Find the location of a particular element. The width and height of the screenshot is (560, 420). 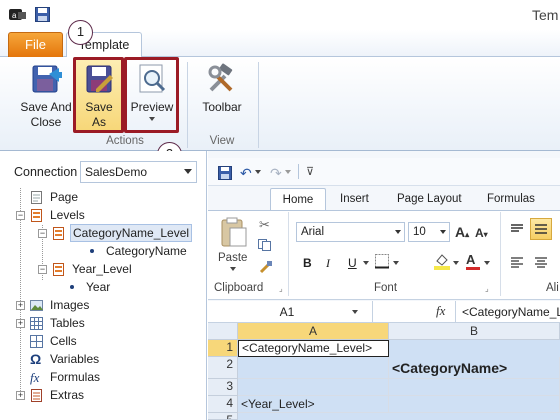

row-header-2: 2 is located at coordinates (223, 368).